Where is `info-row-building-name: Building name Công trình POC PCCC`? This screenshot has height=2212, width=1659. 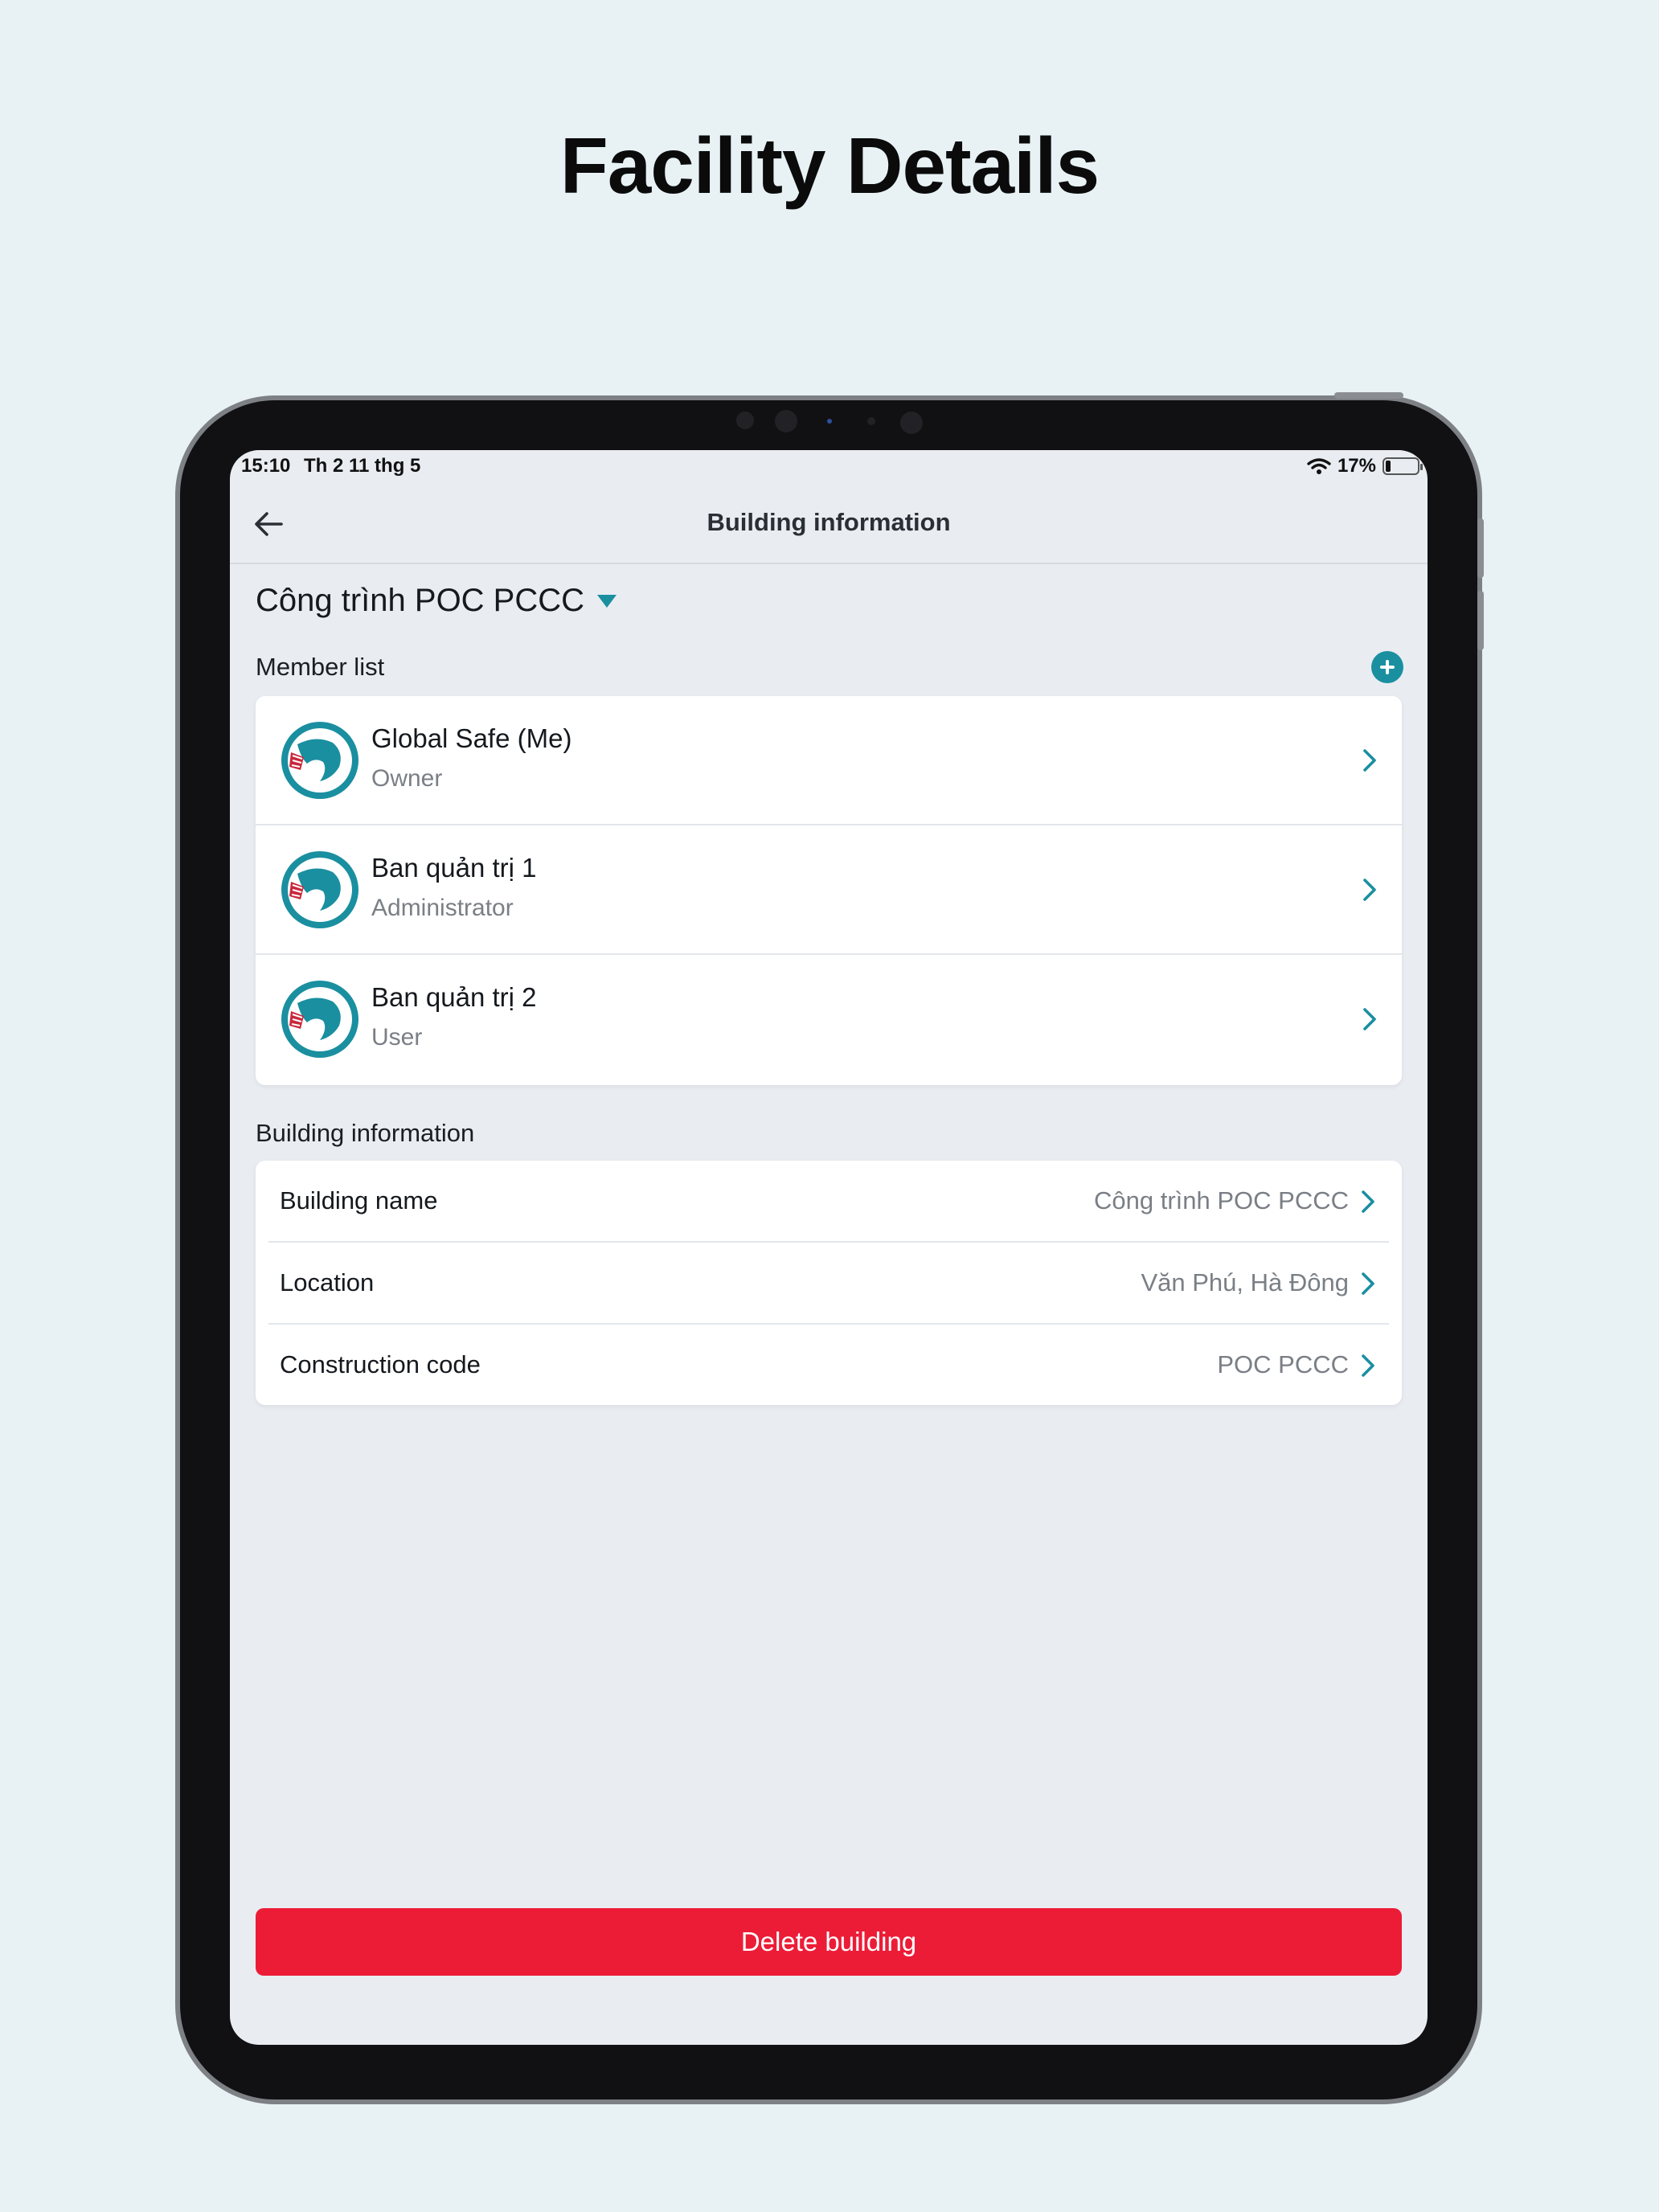
info-row-building-name: Building name Công trình POC PCCC is located at coordinates (828, 1202).